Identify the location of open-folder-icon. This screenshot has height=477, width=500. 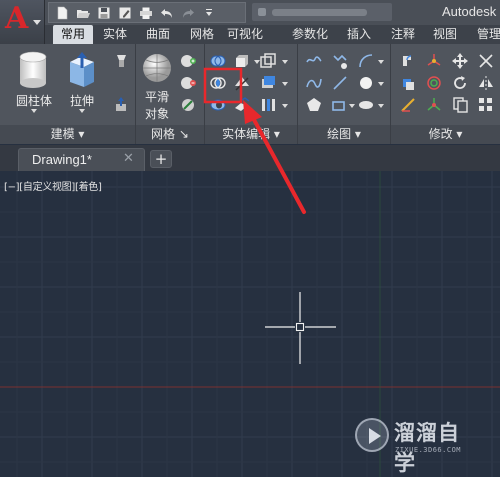
(83, 13).